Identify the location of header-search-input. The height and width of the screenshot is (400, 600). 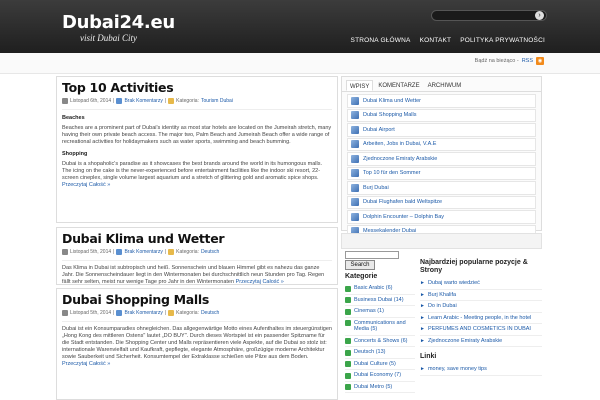
(489, 15).